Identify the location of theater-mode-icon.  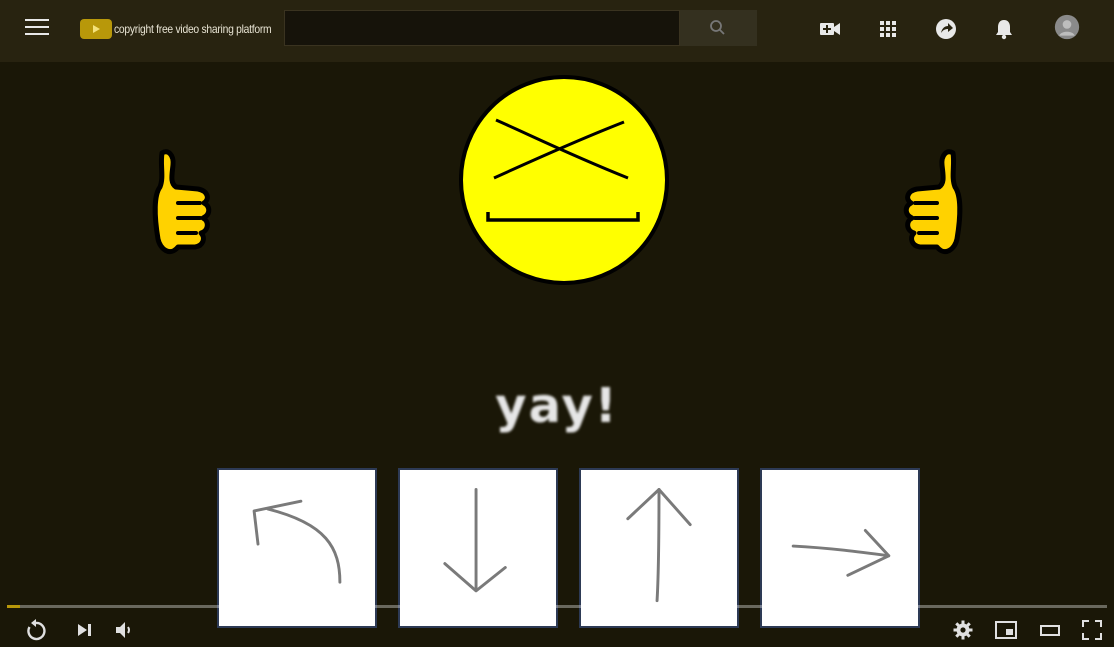
(1050, 630).